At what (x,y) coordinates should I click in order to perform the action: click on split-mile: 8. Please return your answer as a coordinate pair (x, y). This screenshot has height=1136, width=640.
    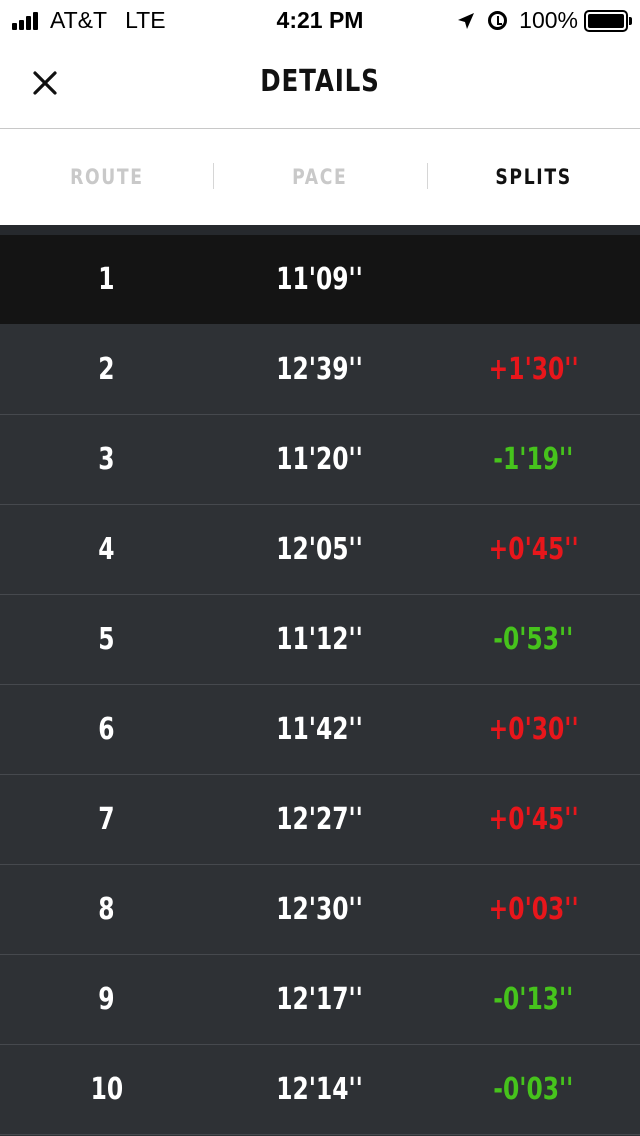
    Looking at the image, I should click on (106, 909).